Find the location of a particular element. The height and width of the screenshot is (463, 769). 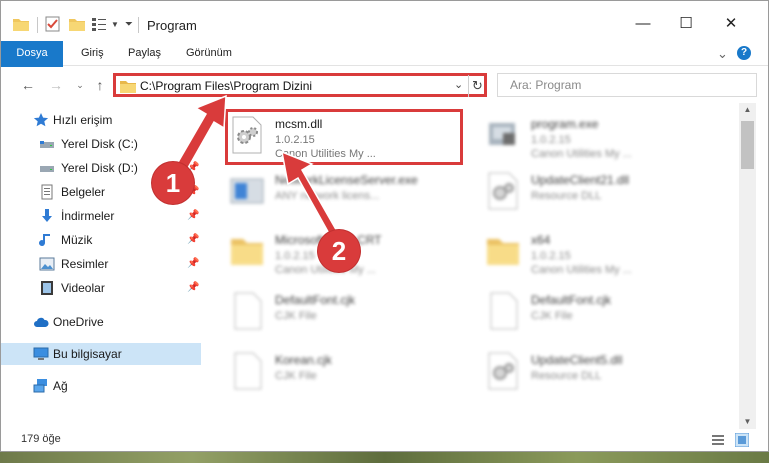

desktop-background is located at coordinates (384, 457).